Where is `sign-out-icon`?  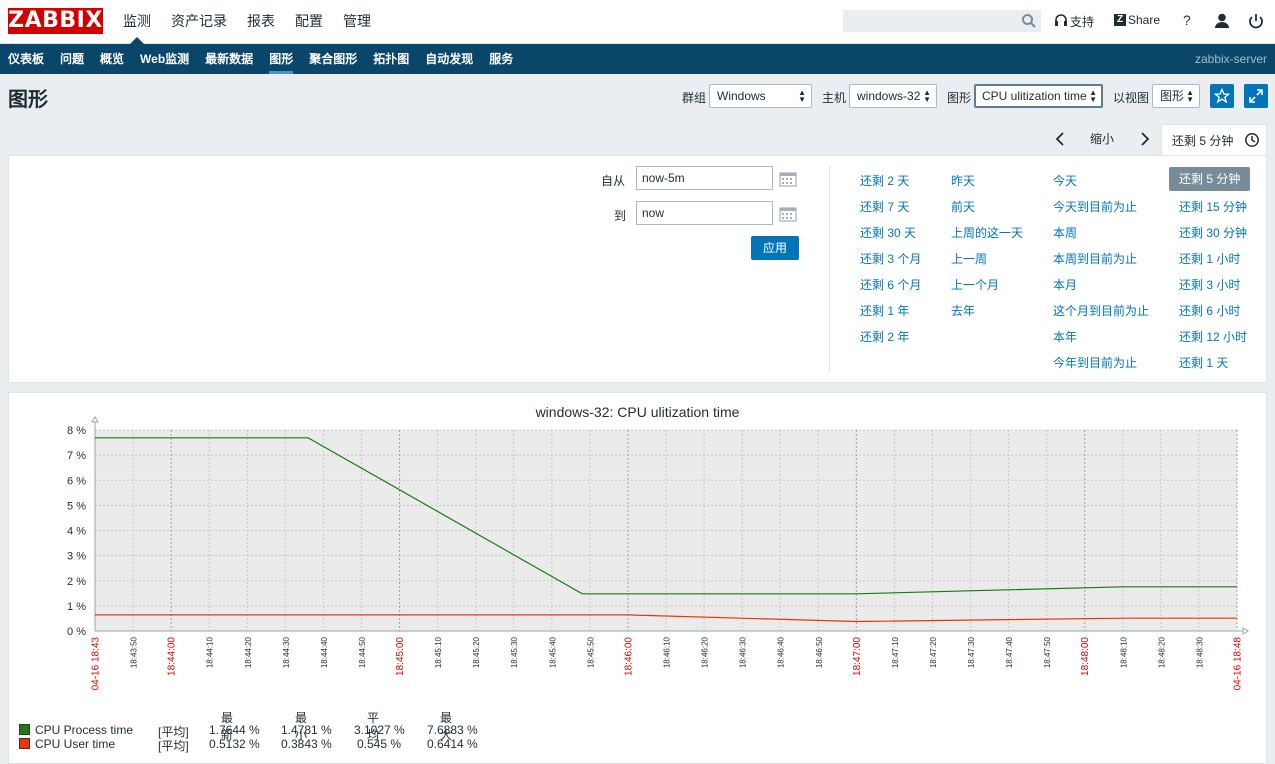
sign-out-icon is located at coordinates (1256, 21).